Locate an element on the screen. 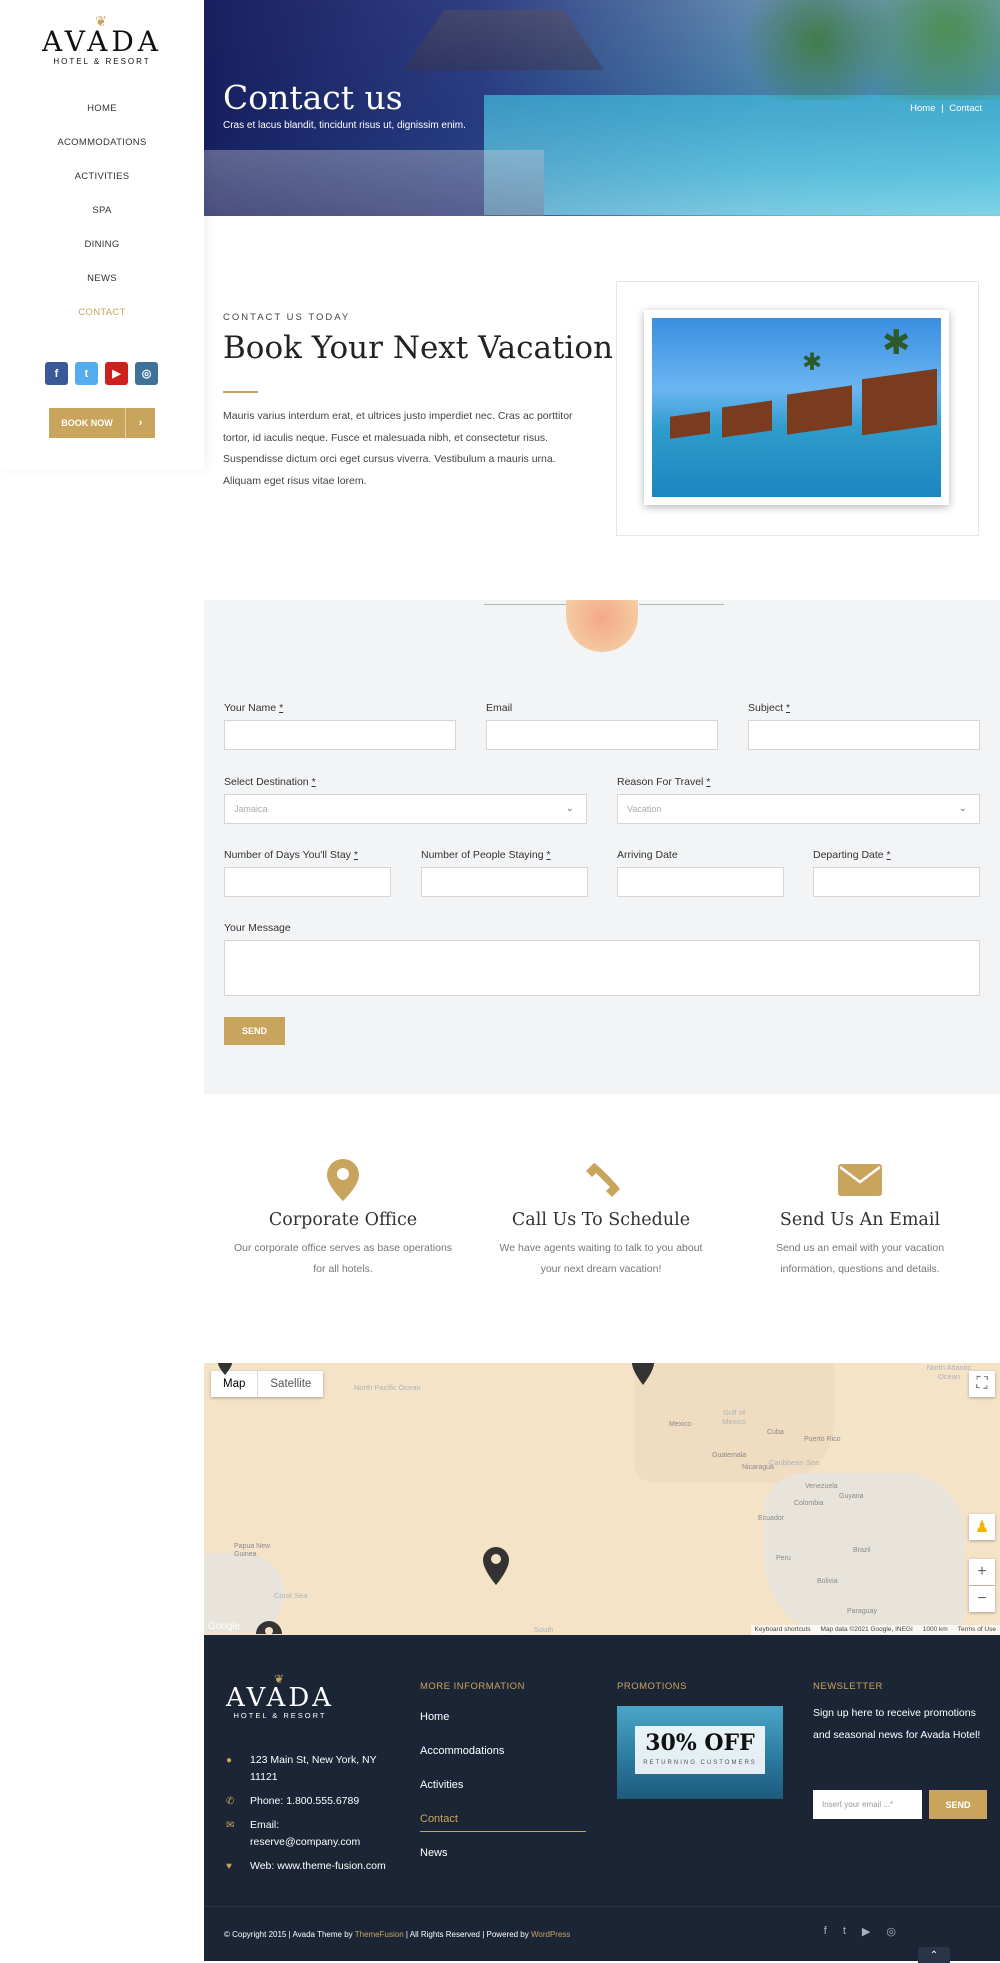 The image size is (1000, 1963). footer-link-news: News is located at coordinates (503, 1857).